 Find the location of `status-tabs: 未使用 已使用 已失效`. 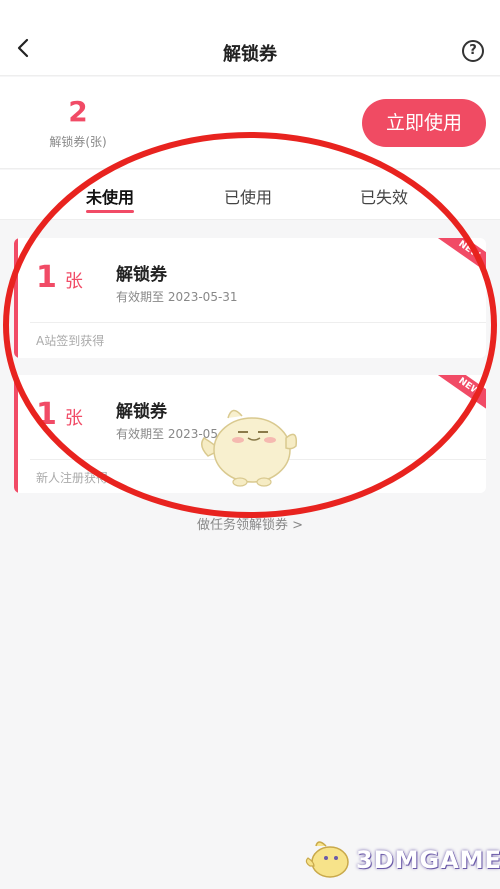

status-tabs: 未使用 已使用 已失效 is located at coordinates (250, 195).